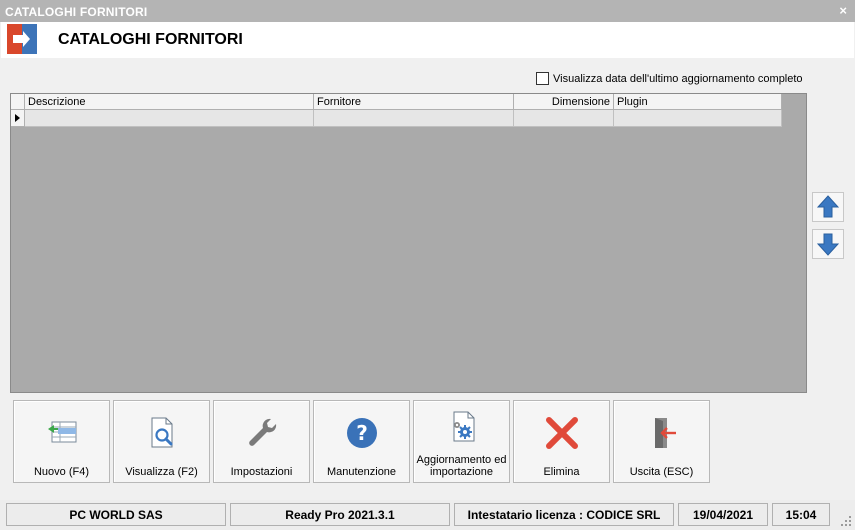 Image resolution: width=855 pixels, height=530 pixels. I want to click on new-button: Nuovo (F4), so click(61, 441).